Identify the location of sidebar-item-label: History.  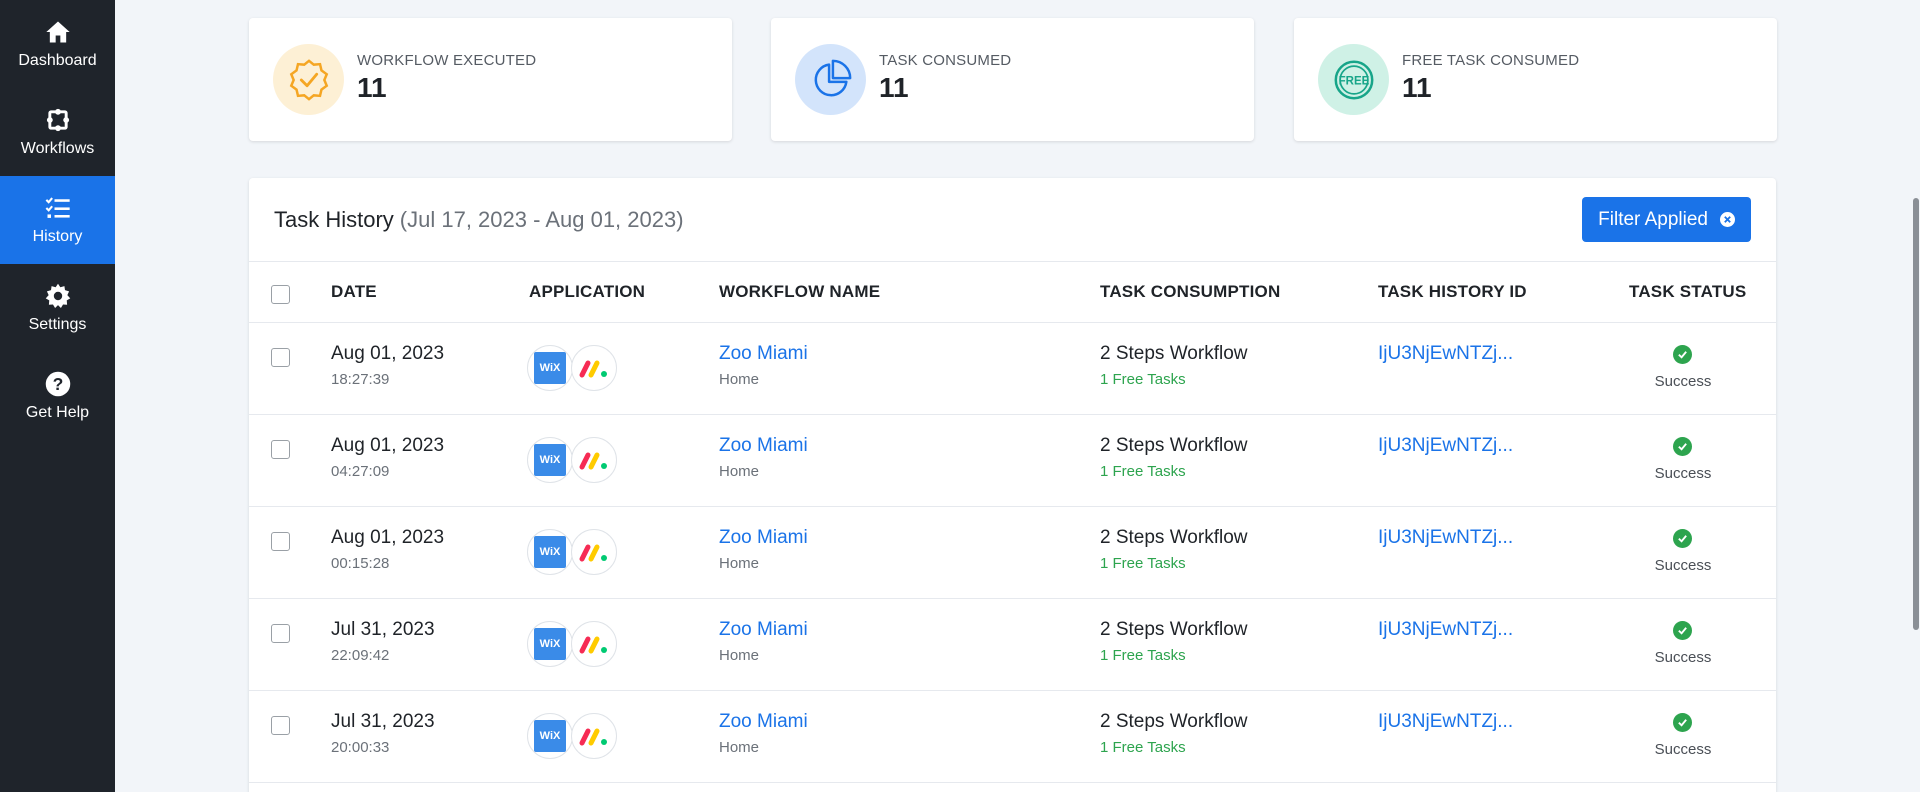
(57, 236).